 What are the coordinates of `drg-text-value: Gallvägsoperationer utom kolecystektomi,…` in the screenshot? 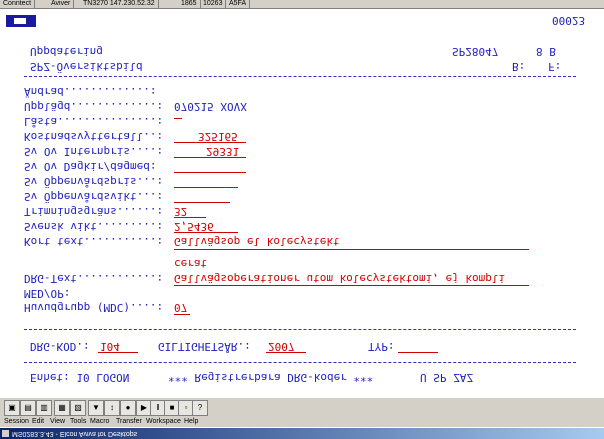 It's located at (339, 278).